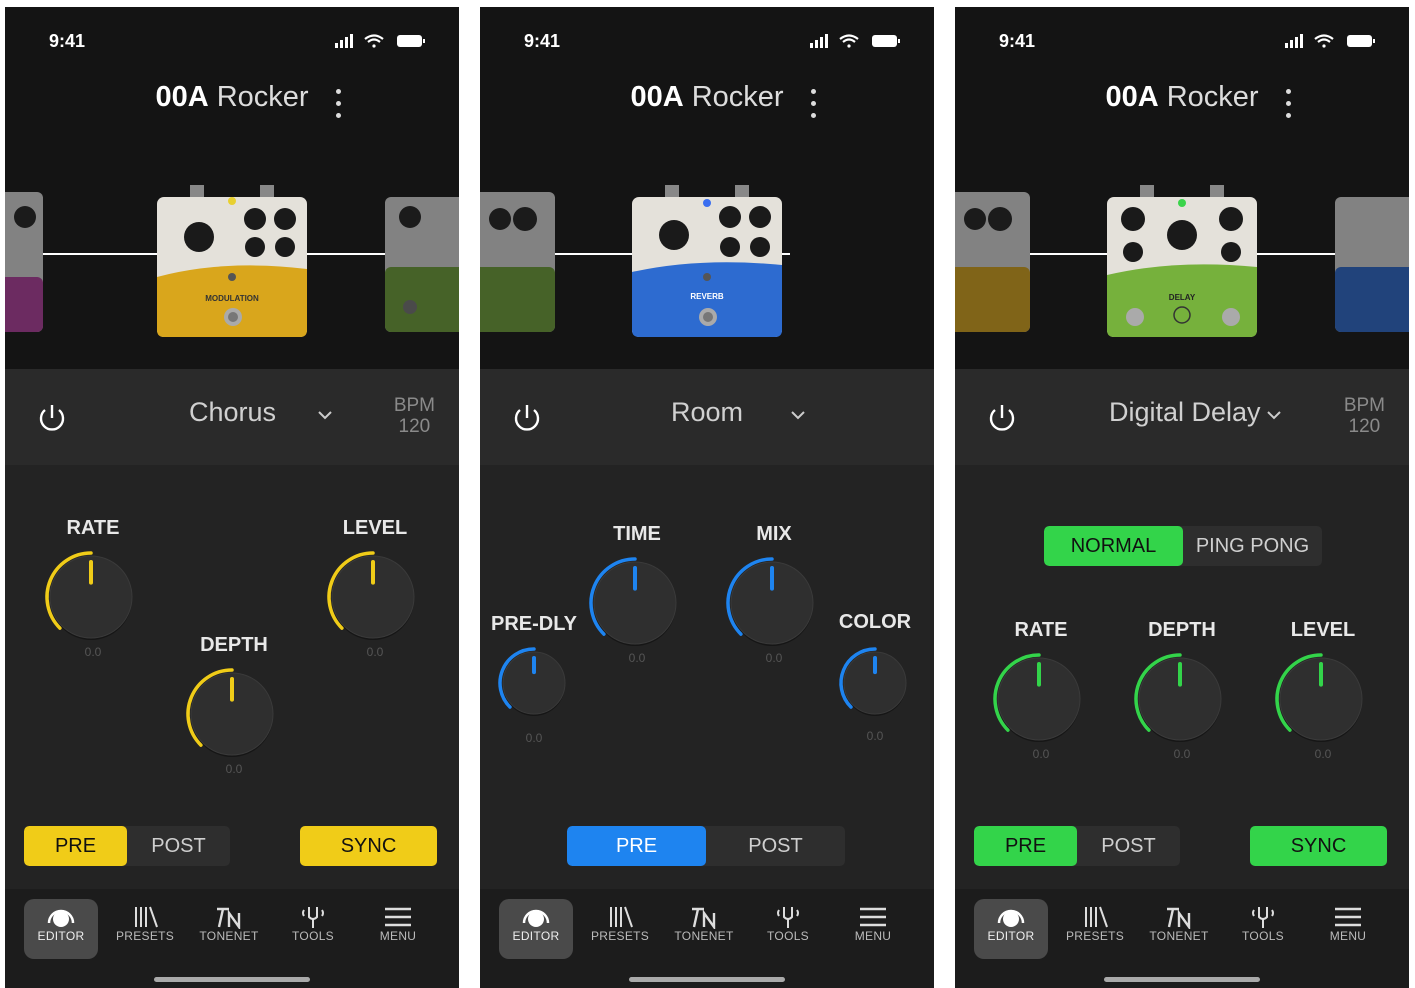  I want to click on knob-pre-delay: PRE-DLY 0.0, so click(534, 679).